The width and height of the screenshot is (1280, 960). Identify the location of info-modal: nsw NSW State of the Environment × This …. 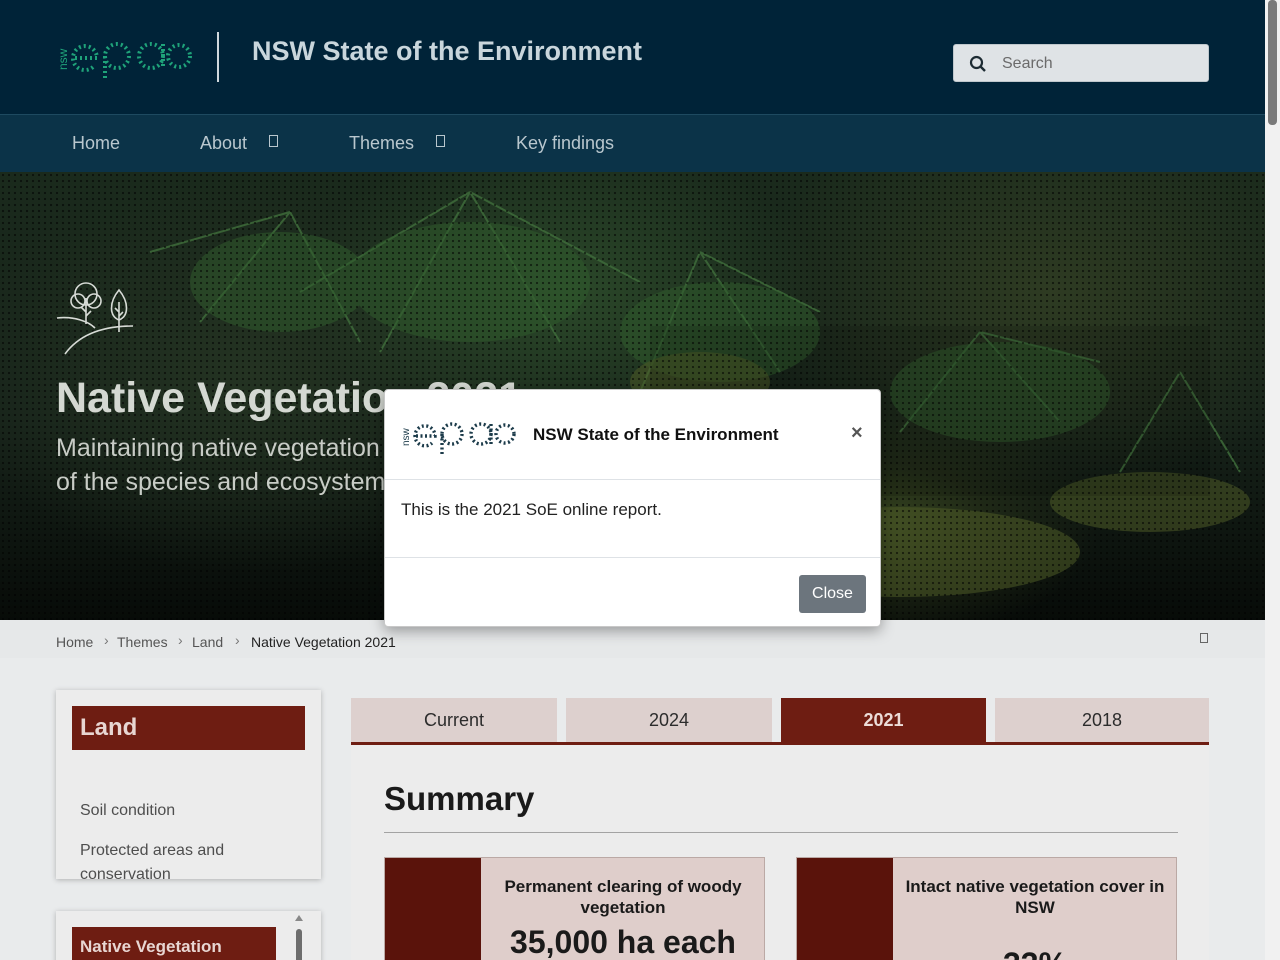
(632, 508).